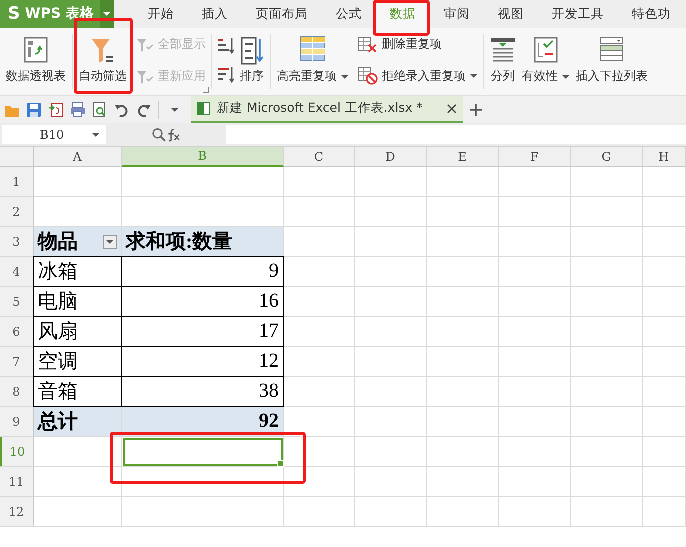 The image size is (686, 547). What do you see at coordinates (17, 392) in the screenshot?
I see `row-header: 8` at bounding box center [17, 392].